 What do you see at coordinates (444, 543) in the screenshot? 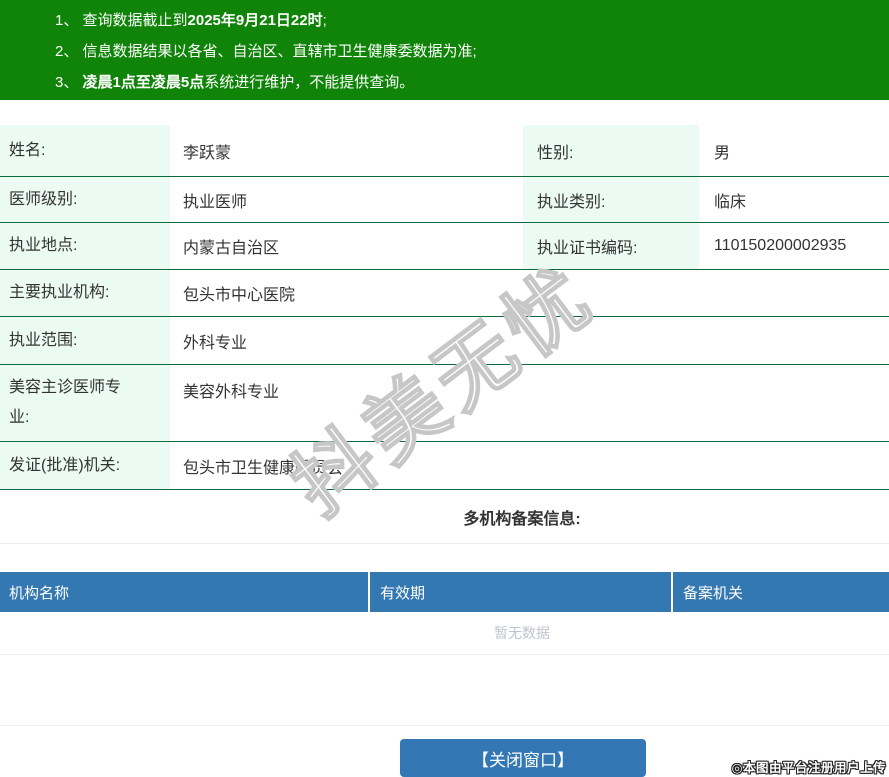
I see `section-divider` at bounding box center [444, 543].